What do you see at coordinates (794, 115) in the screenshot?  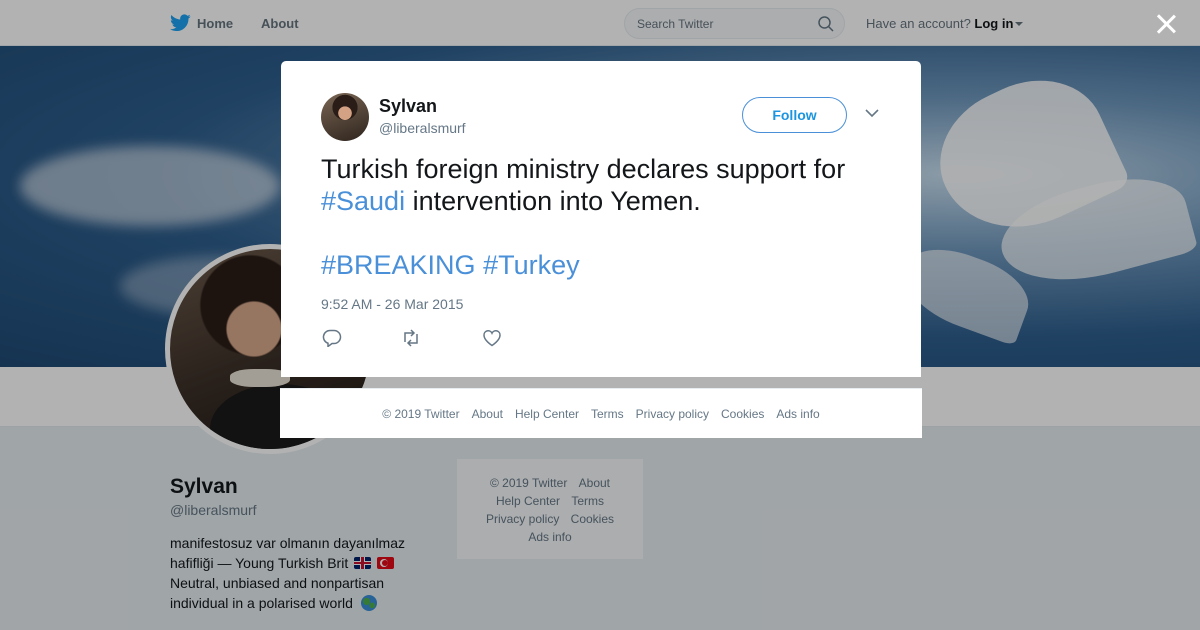 I see `follow-button: Follow` at bounding box center [794, 115].